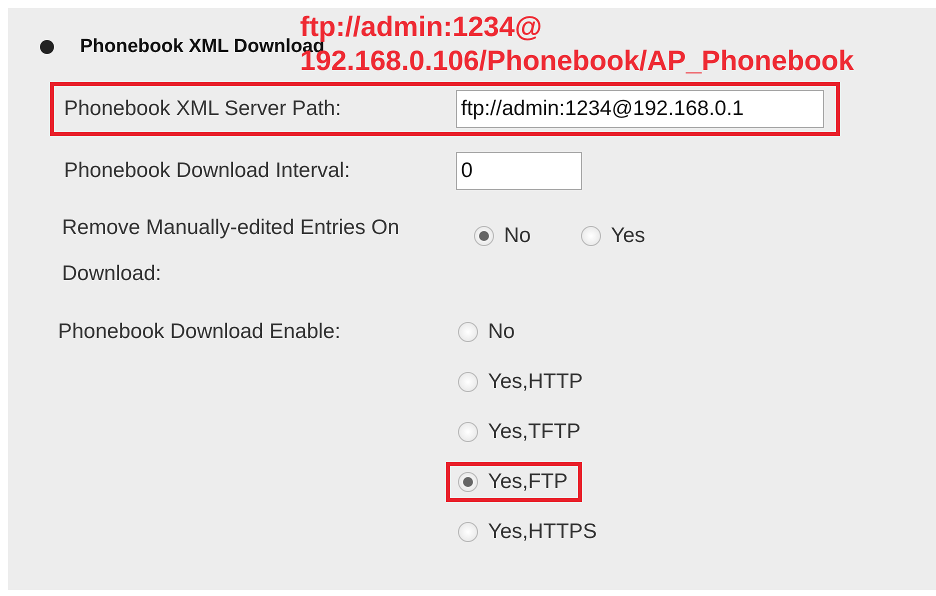  Describe the element at coordinates (519, 171) in the screenshot. I see `text-field: 0` at that location.